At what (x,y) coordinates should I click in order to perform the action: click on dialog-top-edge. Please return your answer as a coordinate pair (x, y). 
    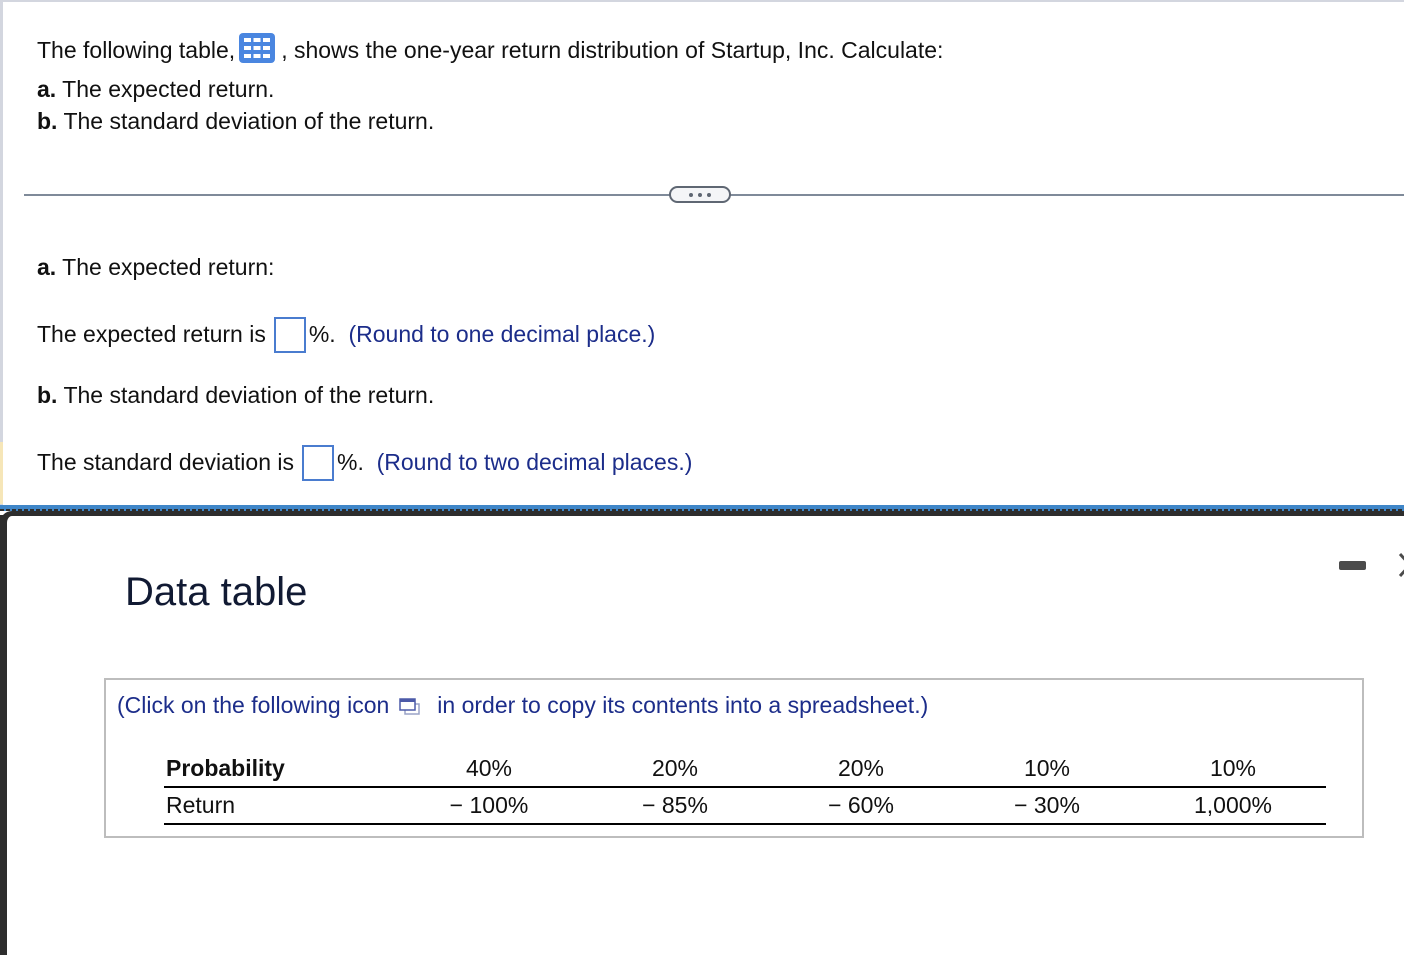
    Looking at the image, I should click on (702, 510).